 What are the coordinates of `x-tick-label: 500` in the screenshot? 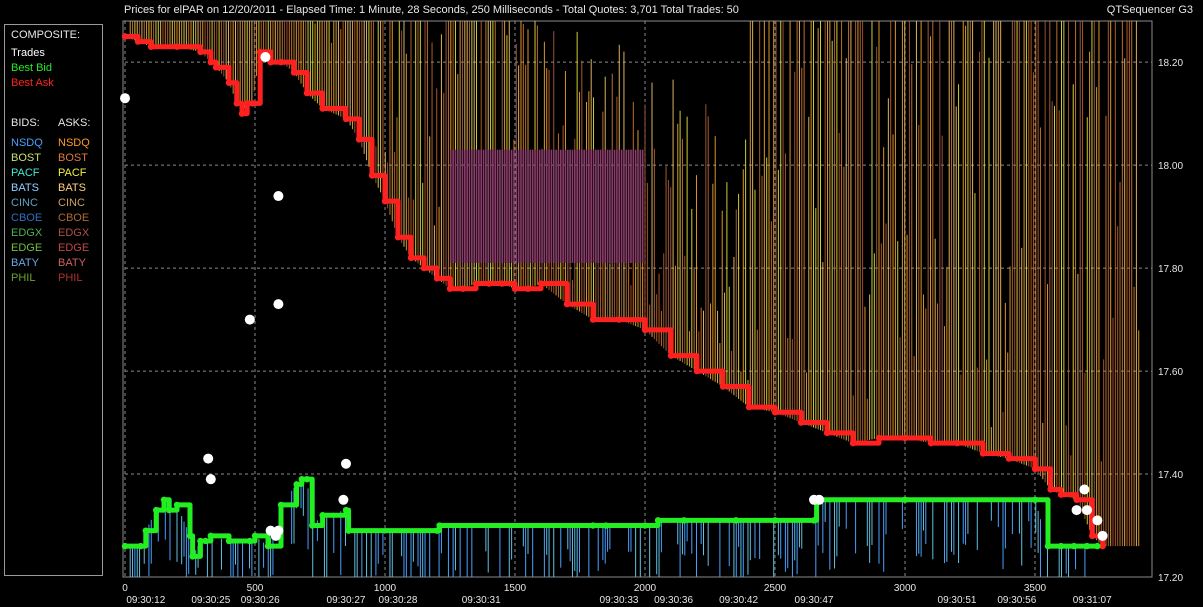 It's located at (255, 588).